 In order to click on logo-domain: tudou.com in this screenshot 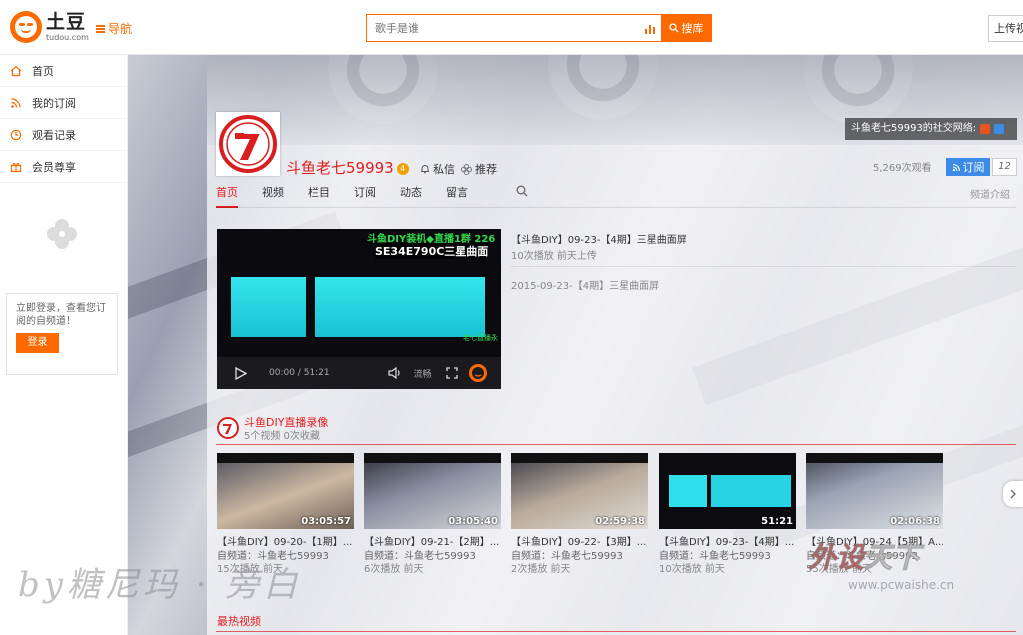, I will do `click(67, 37)`.